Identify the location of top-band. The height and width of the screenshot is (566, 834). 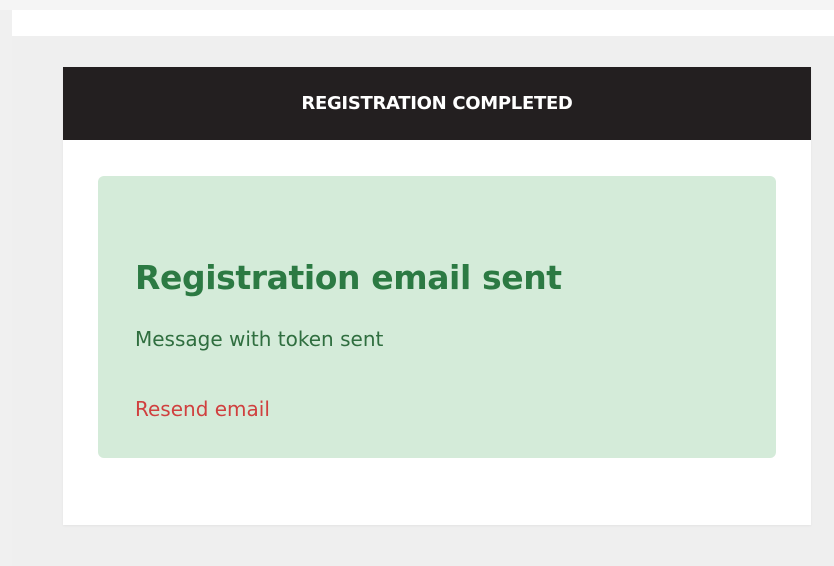
(423, 23).